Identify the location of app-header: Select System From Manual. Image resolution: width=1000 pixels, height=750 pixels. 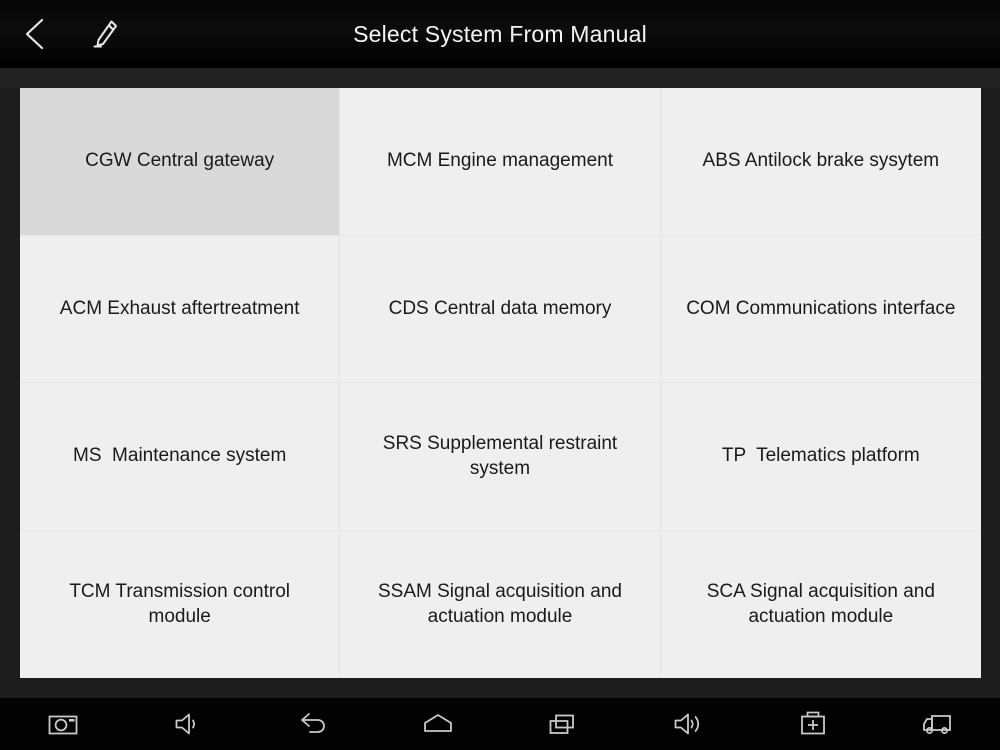
(500, 34).